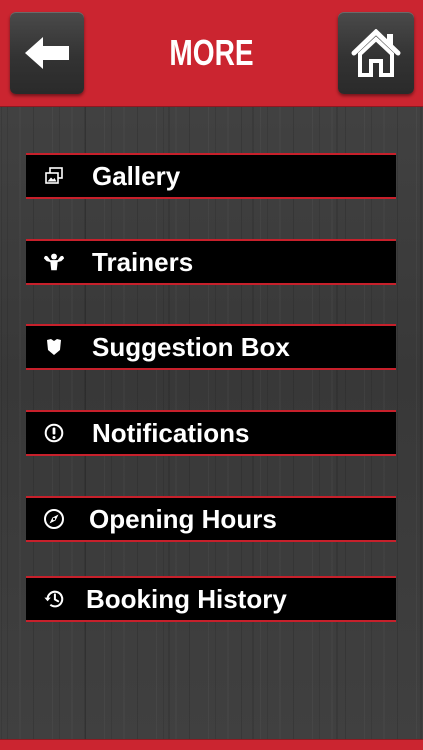 The width and height of the screenshot is (423, 750). What do you see at coordinates (211, 262) in the screenshot?
I see `menu-item-trainers: Trainers` at bounding box center [211, 262].